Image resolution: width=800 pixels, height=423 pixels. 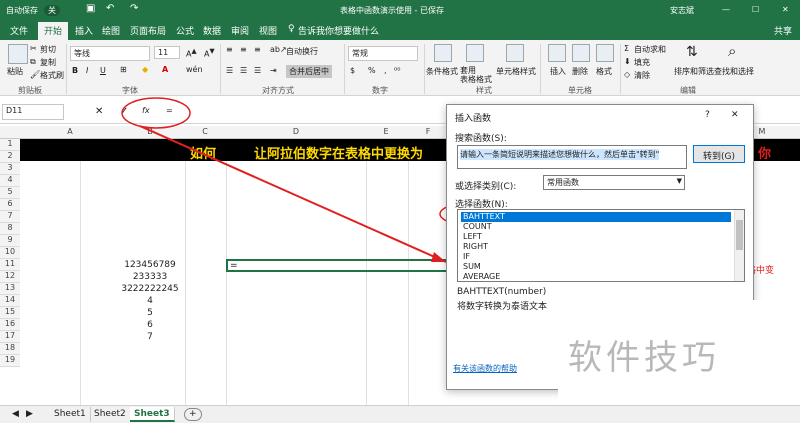 I want to click on function-list: BAHTTEXT COUNT LEFT RIGHT IF SUM AVERAGE, so click(x=601, y=245).